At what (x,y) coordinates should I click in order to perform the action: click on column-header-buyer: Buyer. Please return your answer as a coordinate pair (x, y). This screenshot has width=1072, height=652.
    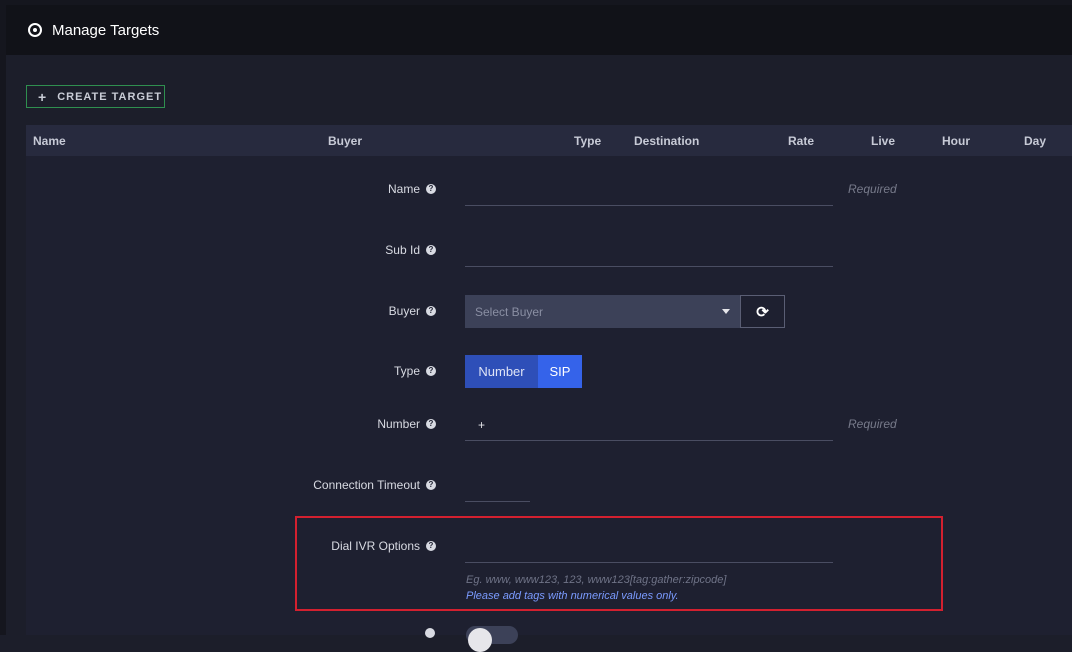
    Looking at the image, I should click on (345, 141).